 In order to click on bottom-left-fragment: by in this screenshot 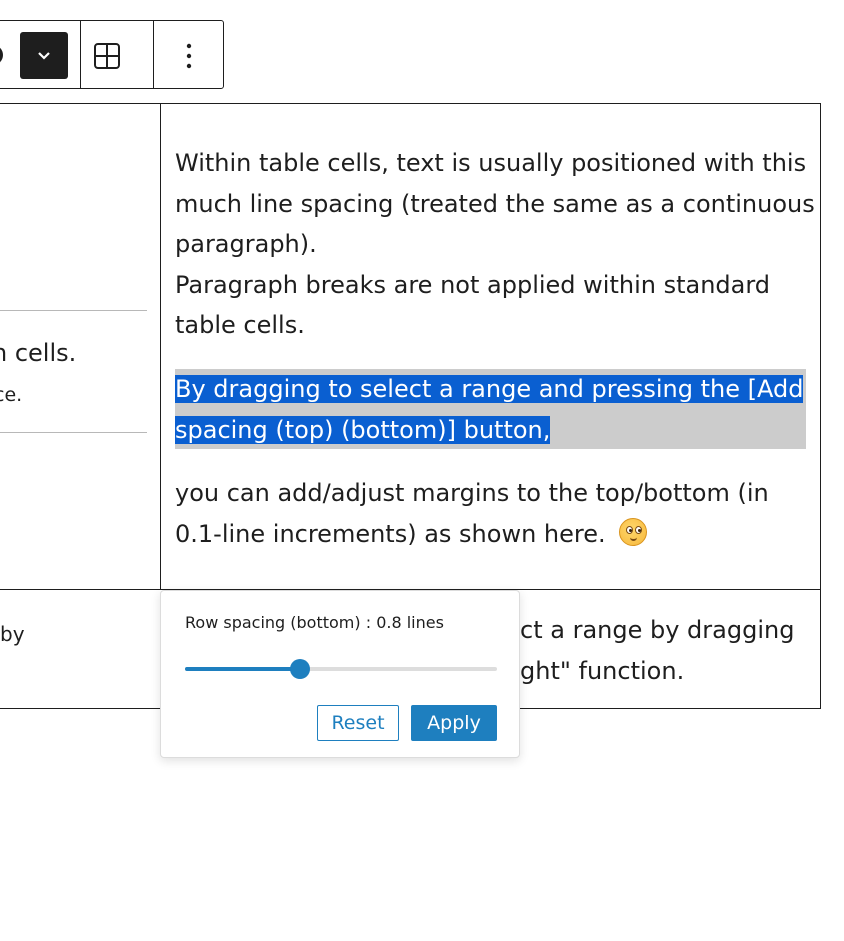, I will do `click(12, 634)`.